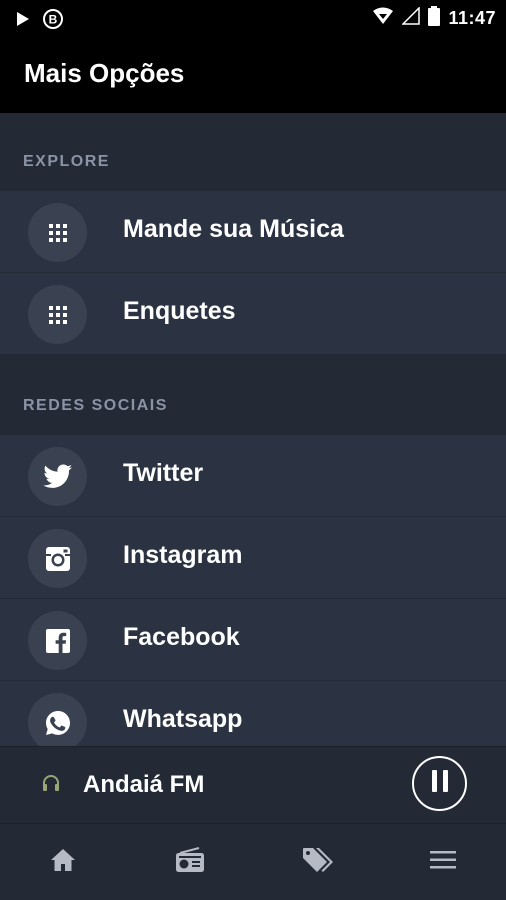 This screenshot has height=900, width=506. What do you see at coordinates (253, 74) in the screenshot?
I see `app-bar: Mais Opções` at bounding box center [253, 74].